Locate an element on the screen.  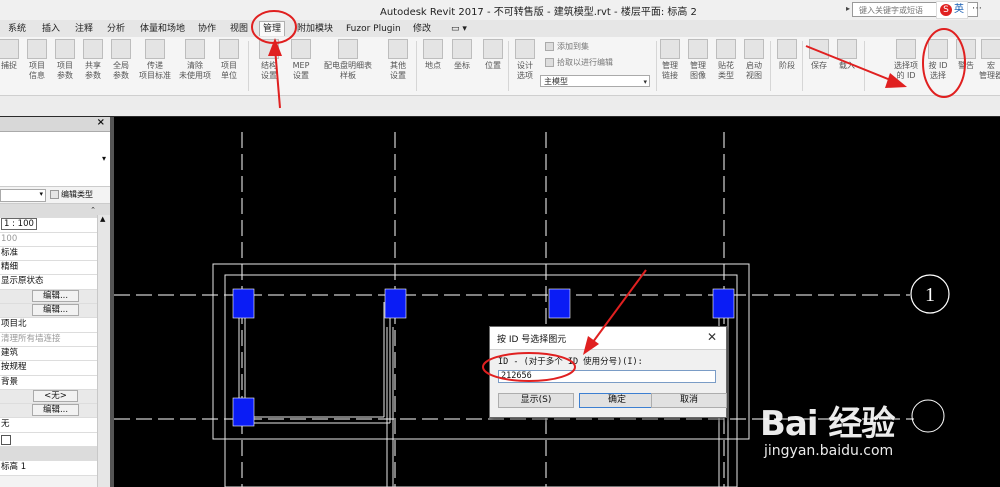
mep-settings-button: MEP 设置 is located at coordinates (301, 60).